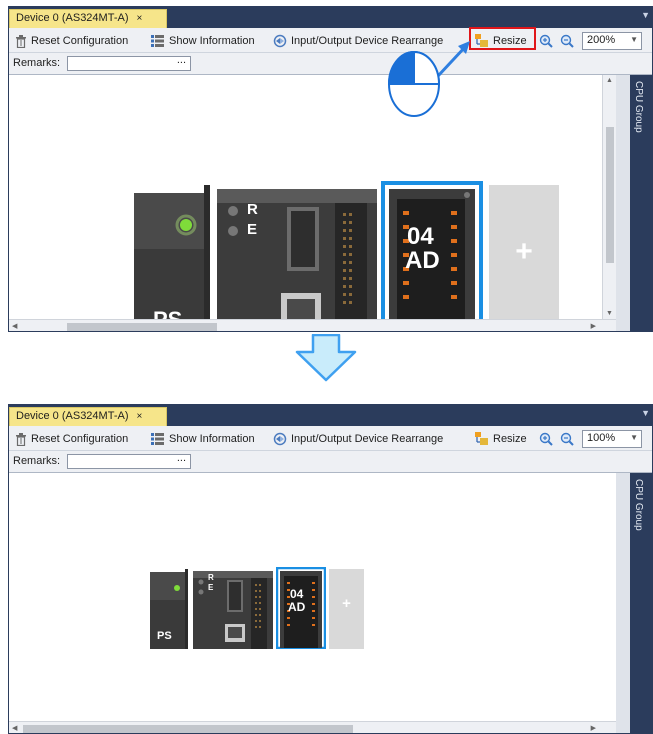 This screenshot has height=734, width=653. I want to click on io-device-rearrange-button: Input/Output Device Rearrange, so click(358, 439).